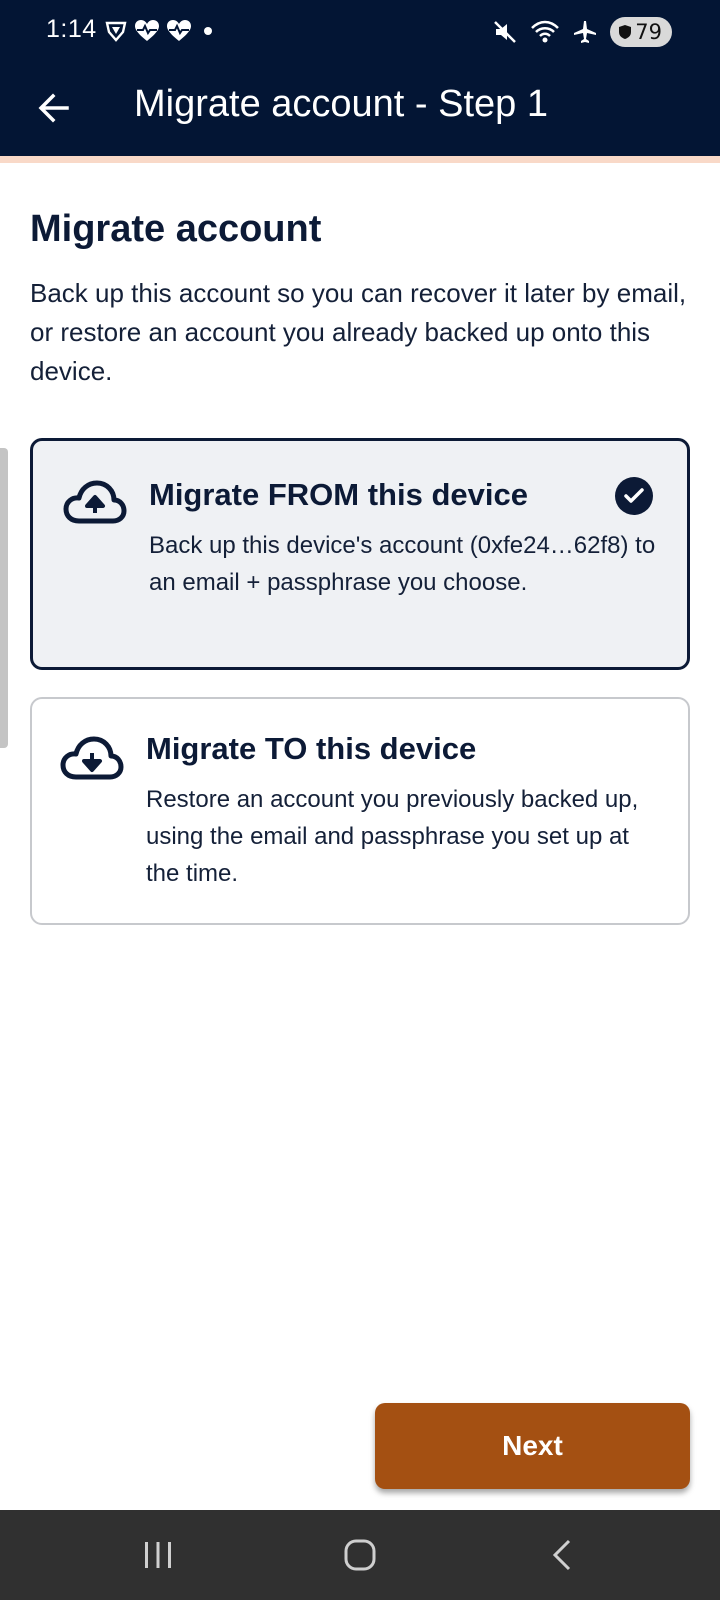 This screenshot has width=720, height=1600. Describe the element at coordinates (505, 32) in the screenshot. I see `mute-icon` at that location.